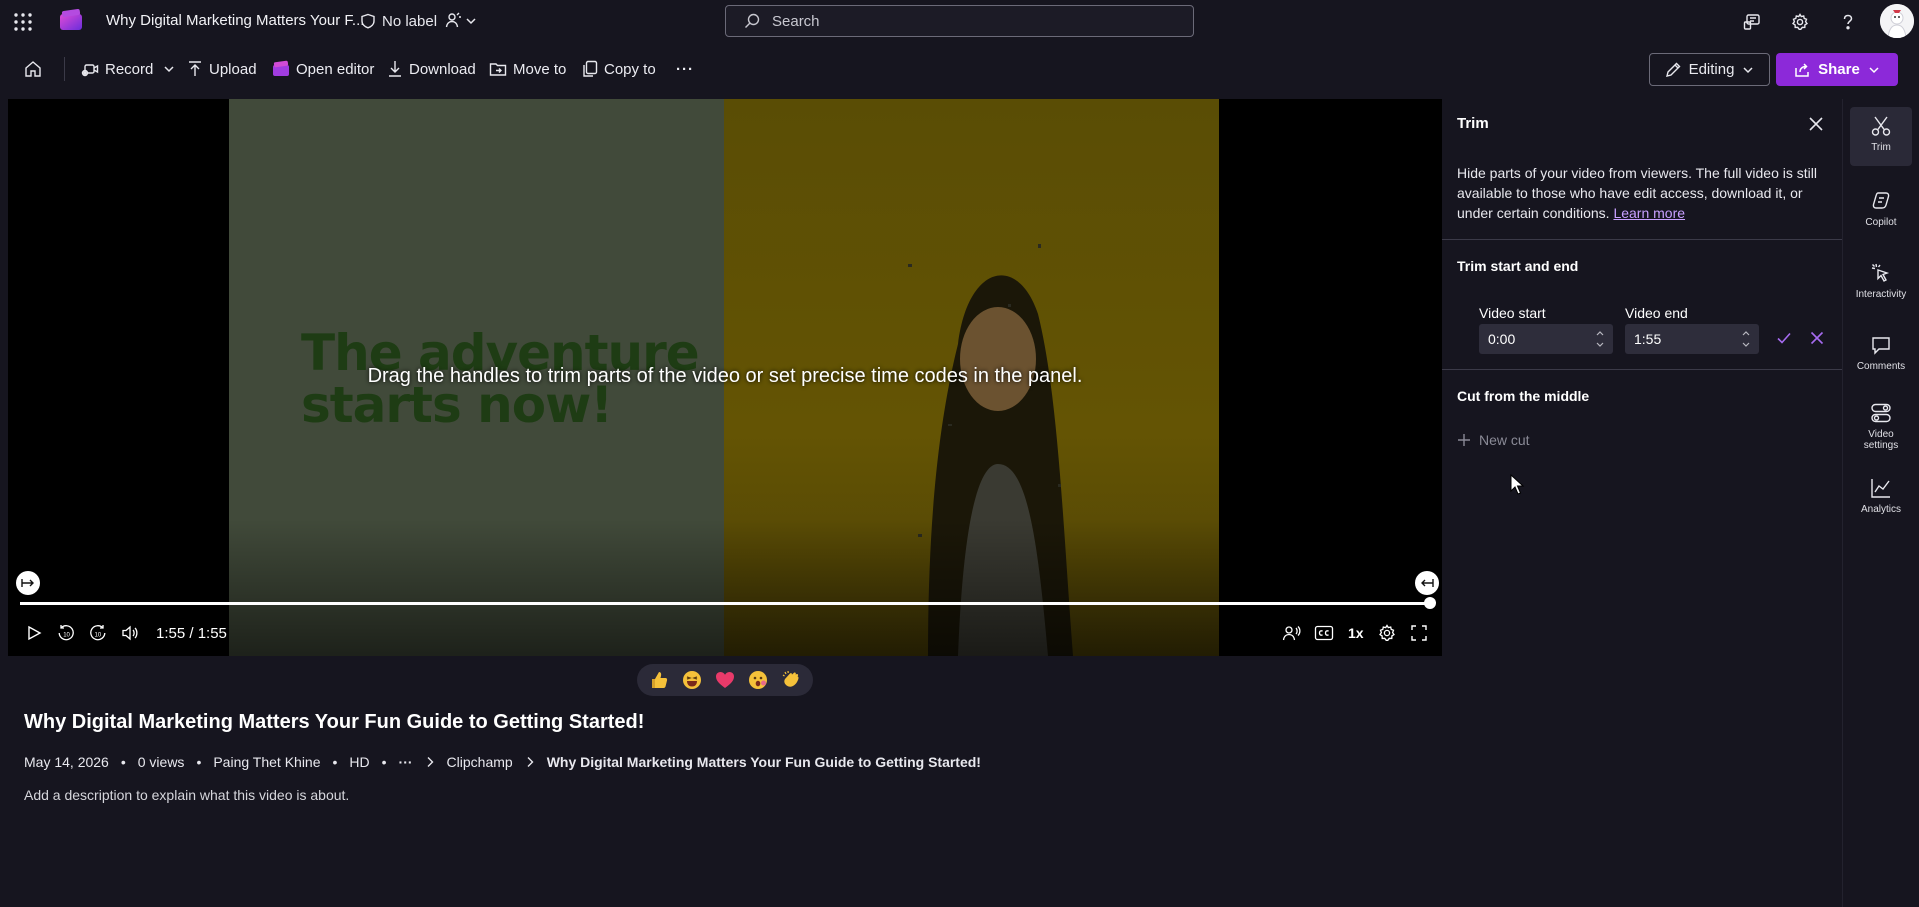 The image size is (1919, 907). What do you see at coordinates (630, 69) in the screenshot?
I see `copy-to-label: Copy to` at bounding box center [630, 69].